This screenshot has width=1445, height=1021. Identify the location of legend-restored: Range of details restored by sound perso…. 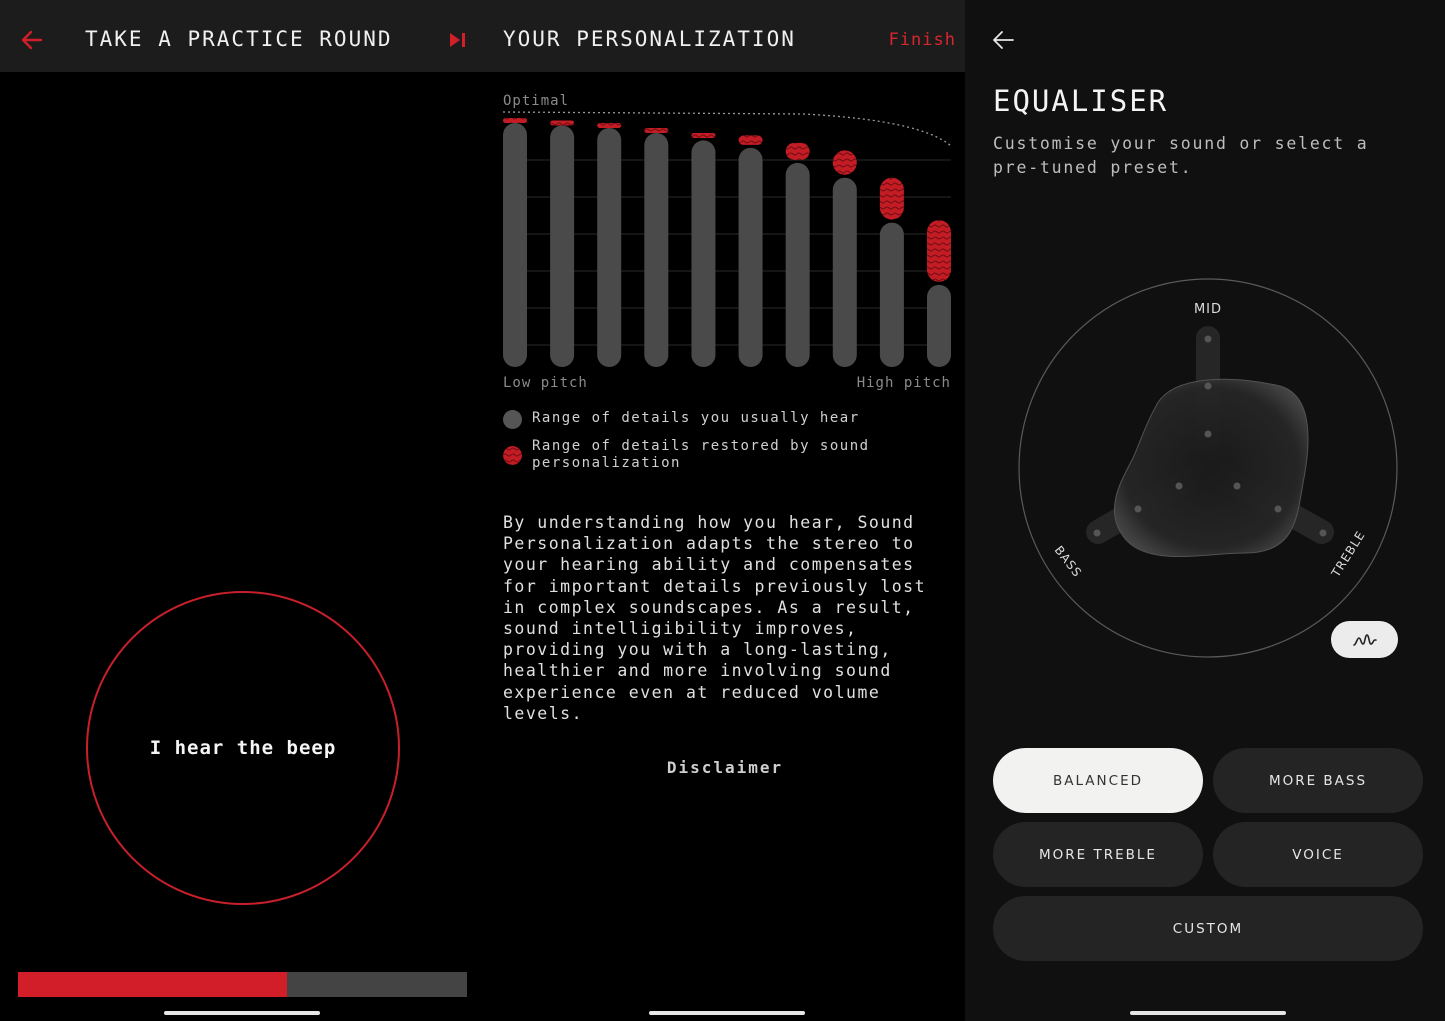
(697, 455).